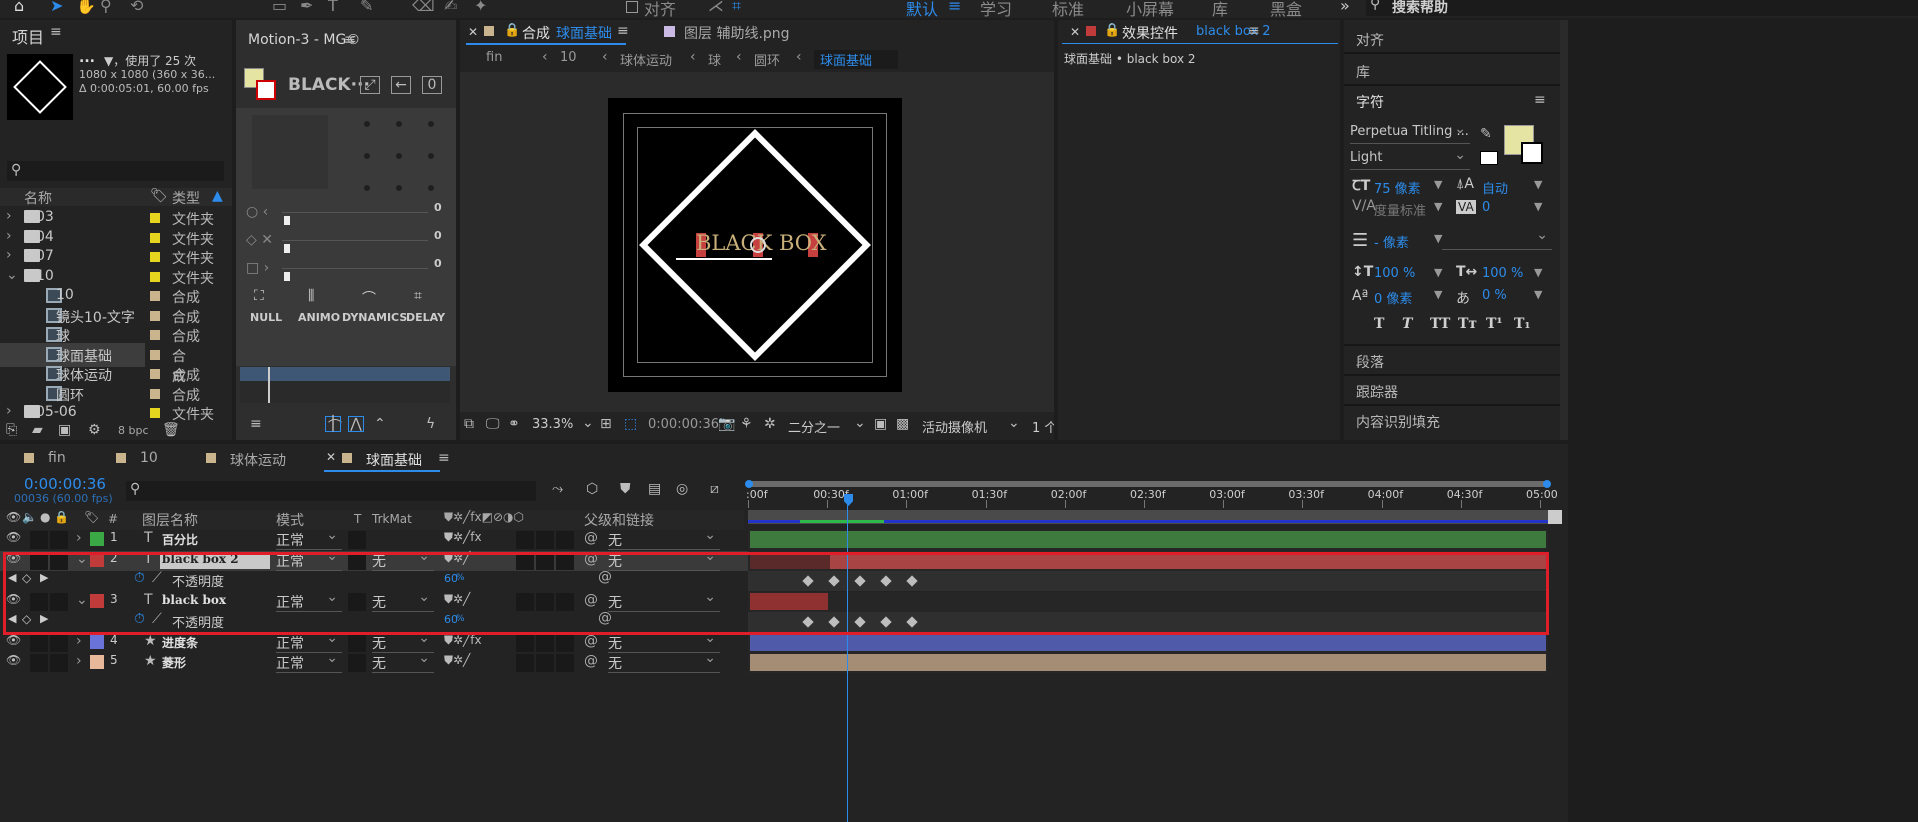  What do you see at coordinates (215, 662) in the screenshot?
I see `layer-name: 菱形` at bounding box center [215, 662].